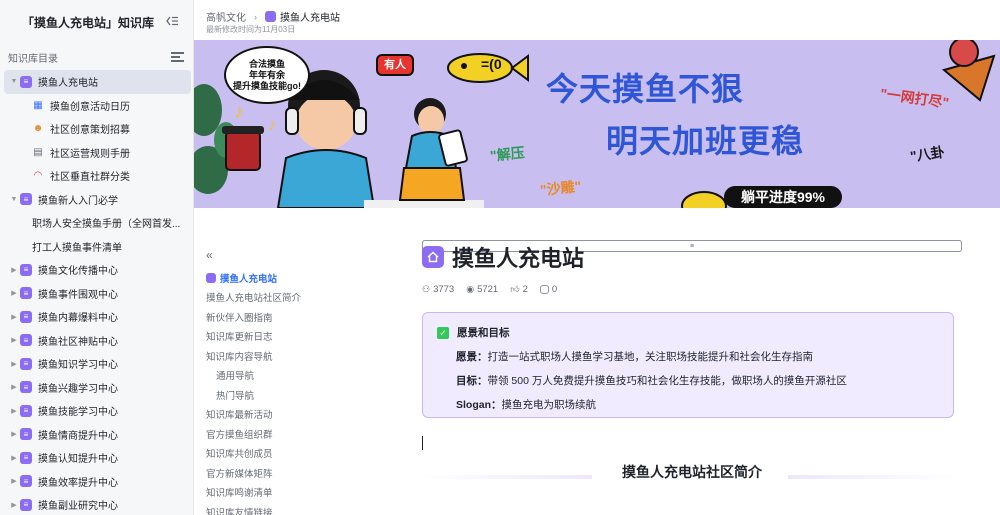 The image size is (1000, 515). Describe the element at coordinates (235, 396) in the screenshot. I see `outline-item-label: 热门导航` at that location.